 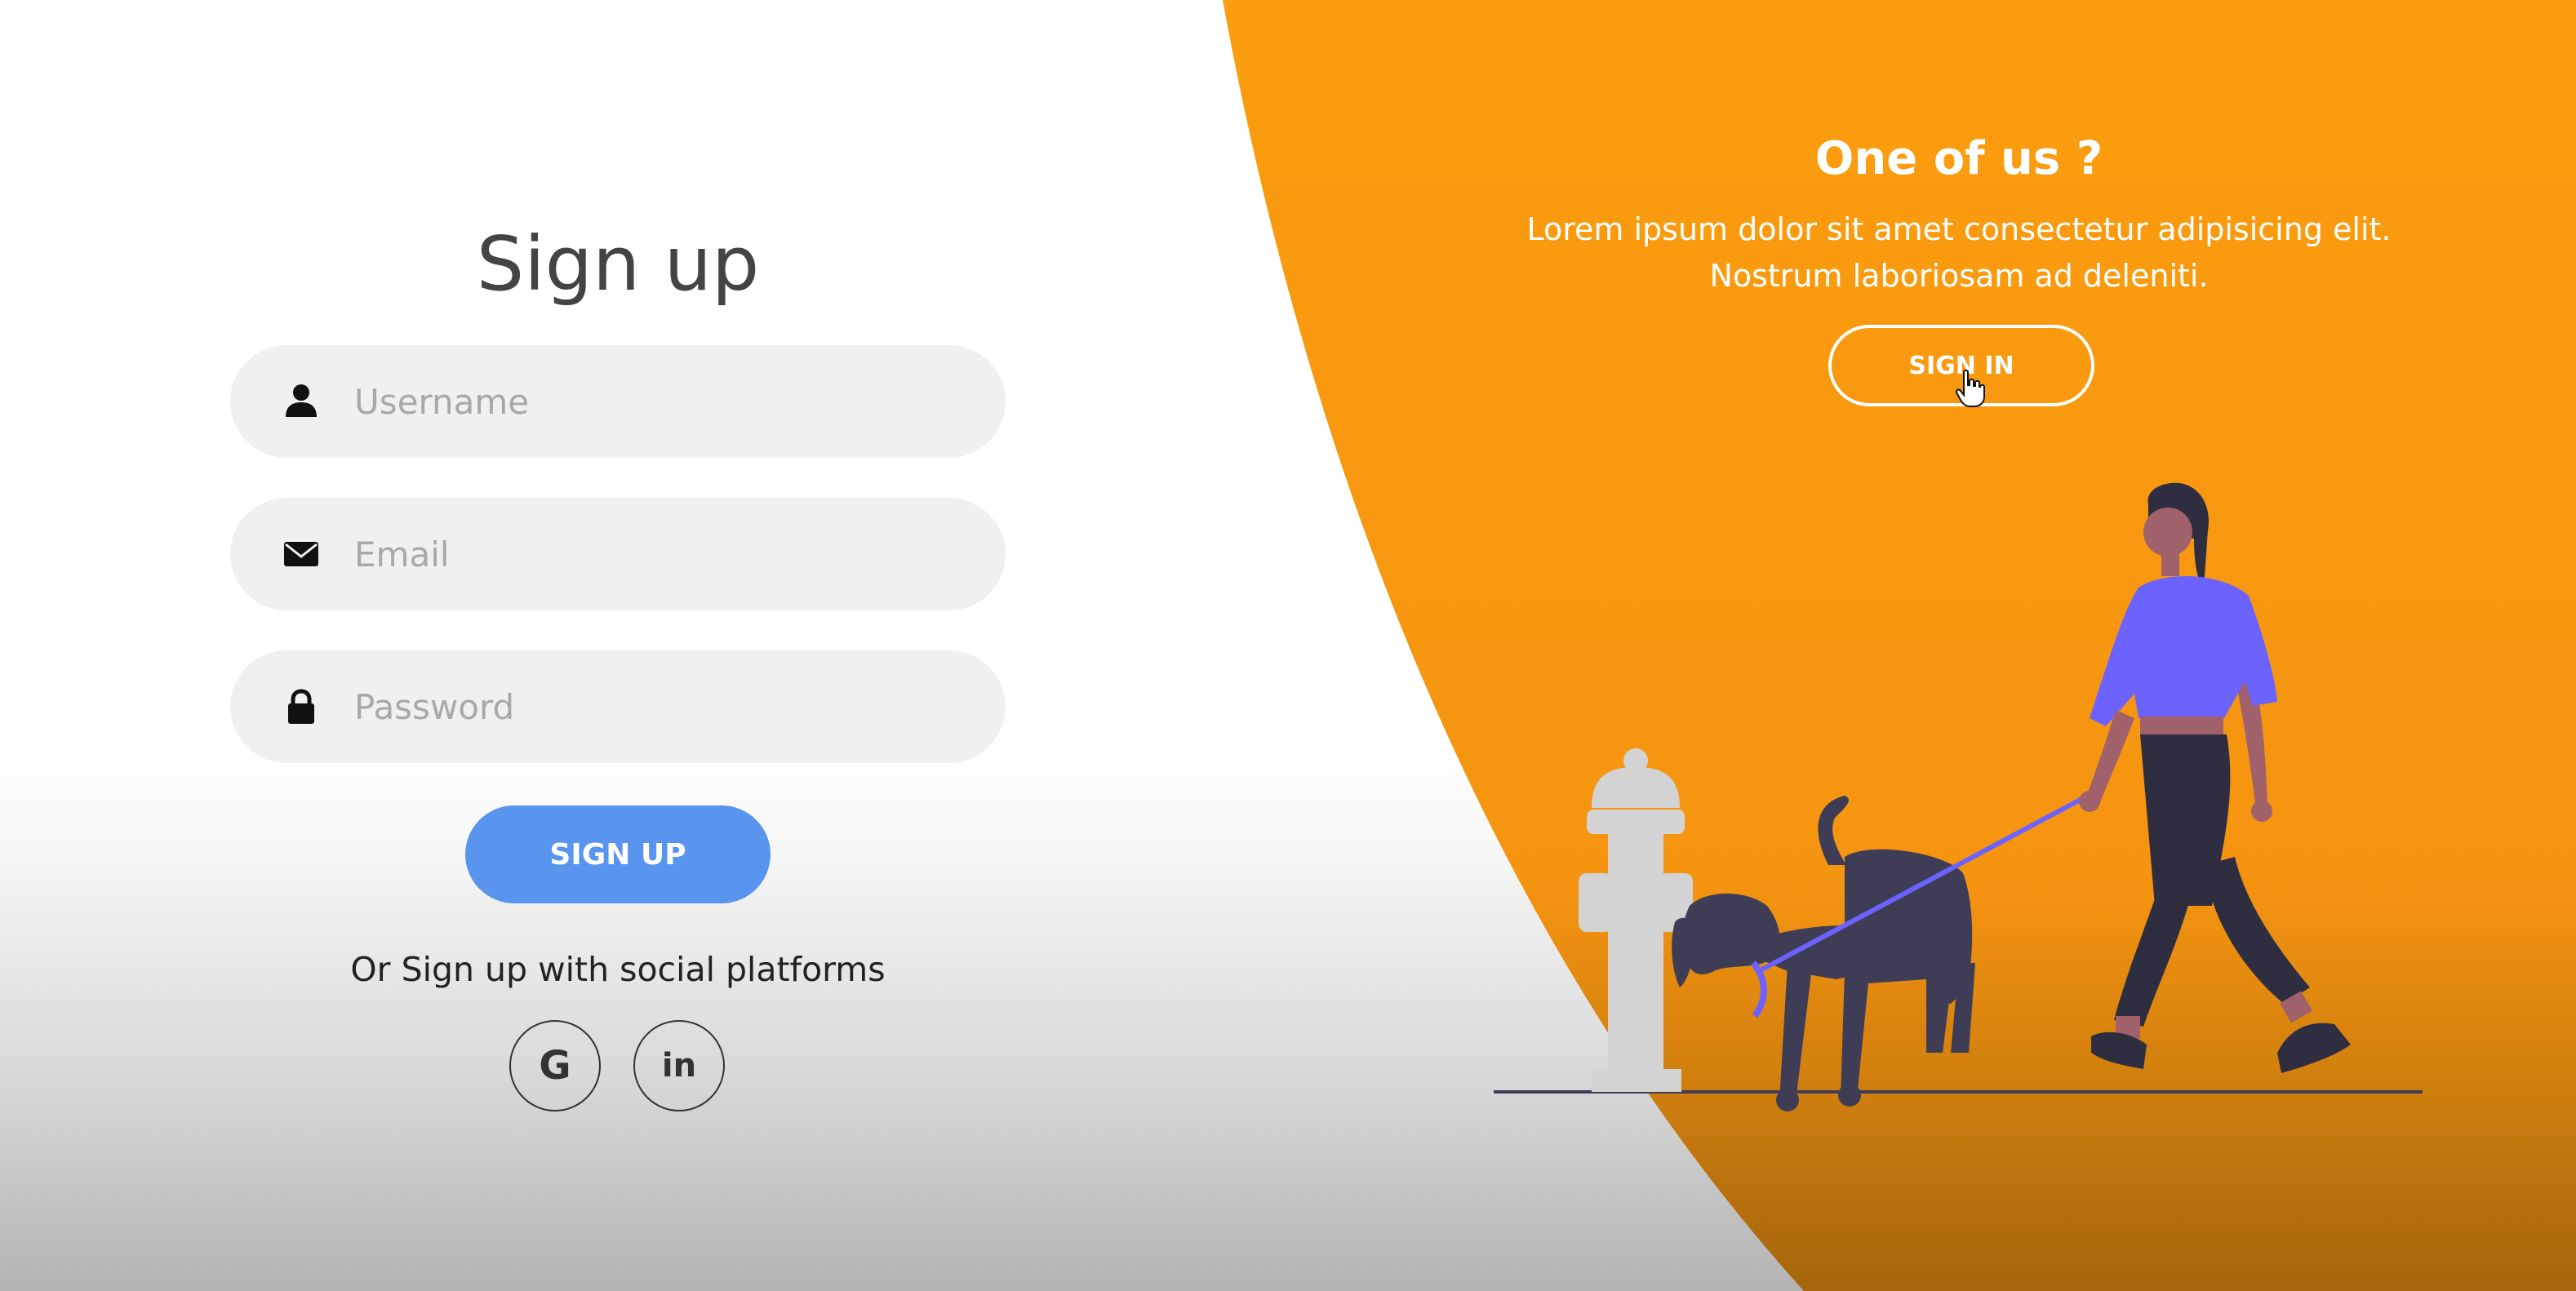 What do you see at coordinates (301, 400) in the screenshot?
I see `user-icon` at bounding box center [301, 400].